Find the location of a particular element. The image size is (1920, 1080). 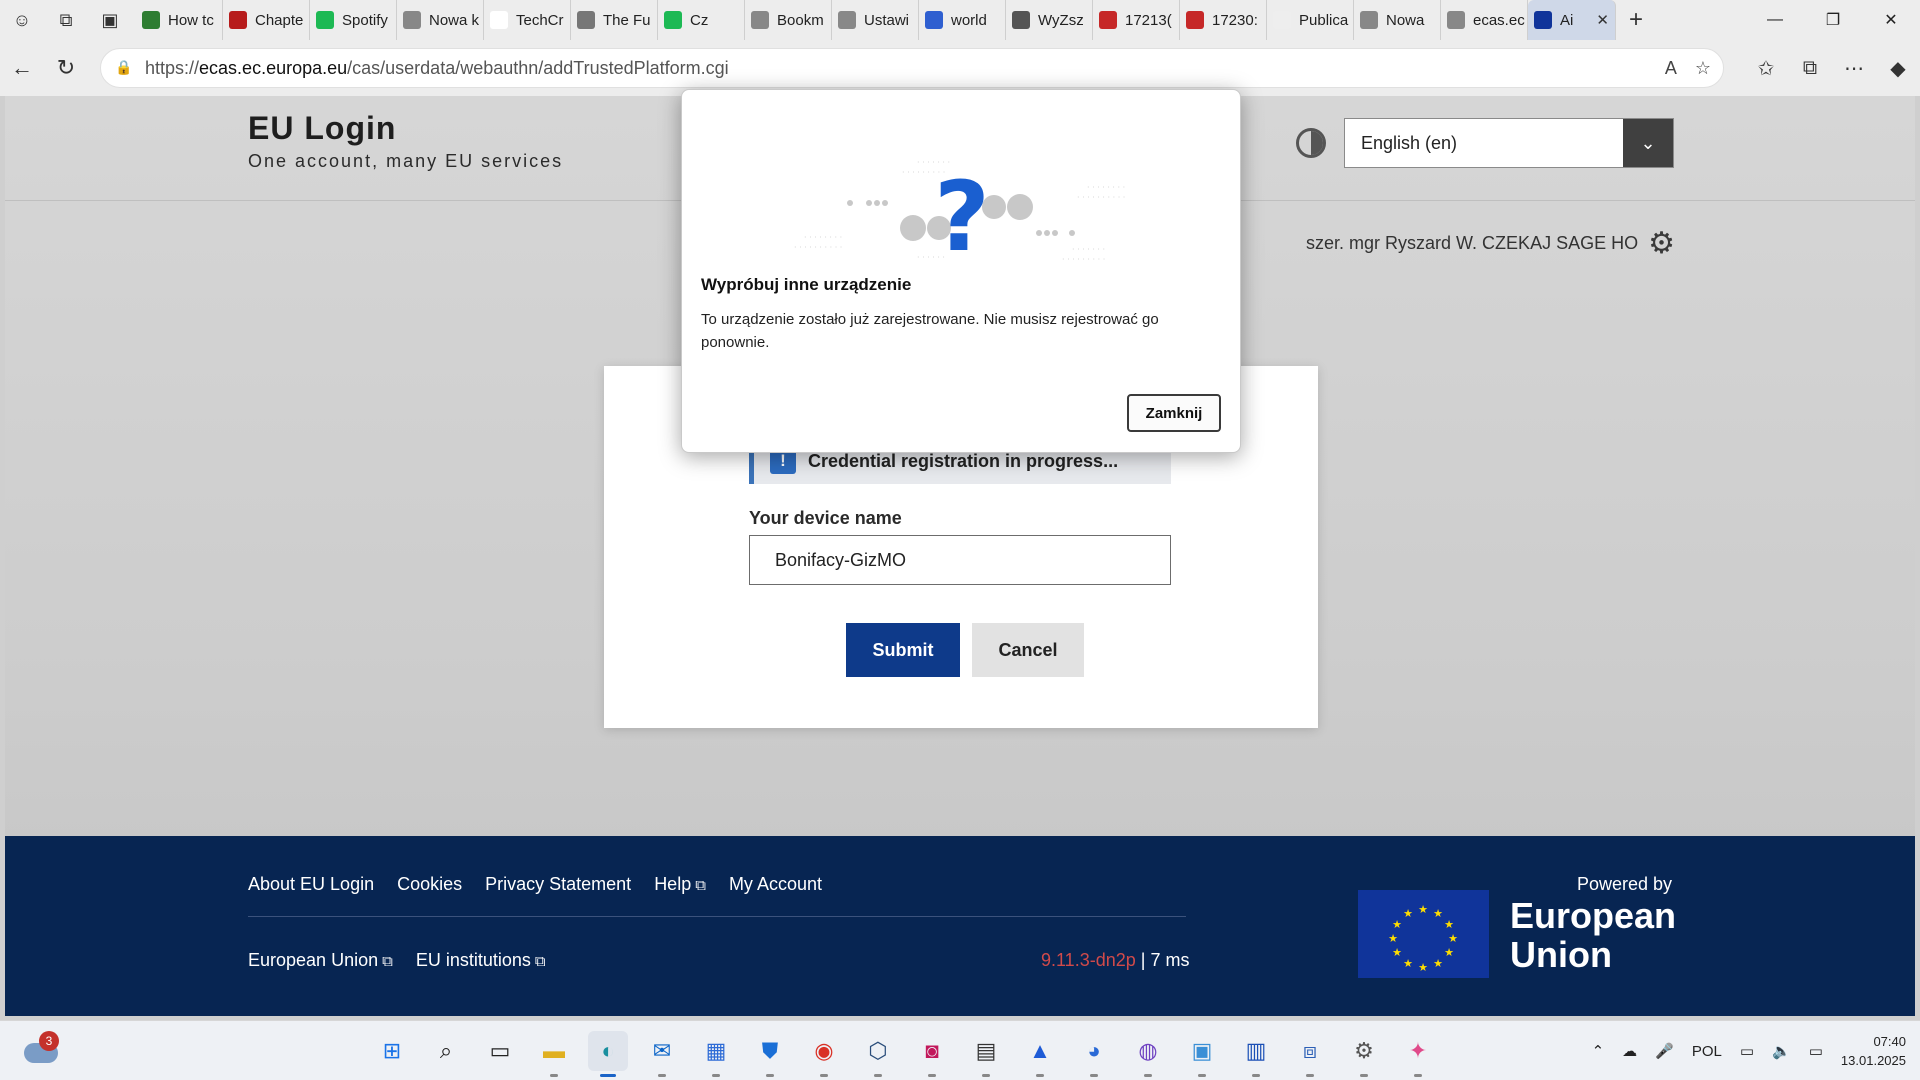

tab-label: world is located at coordinates (969, 20).